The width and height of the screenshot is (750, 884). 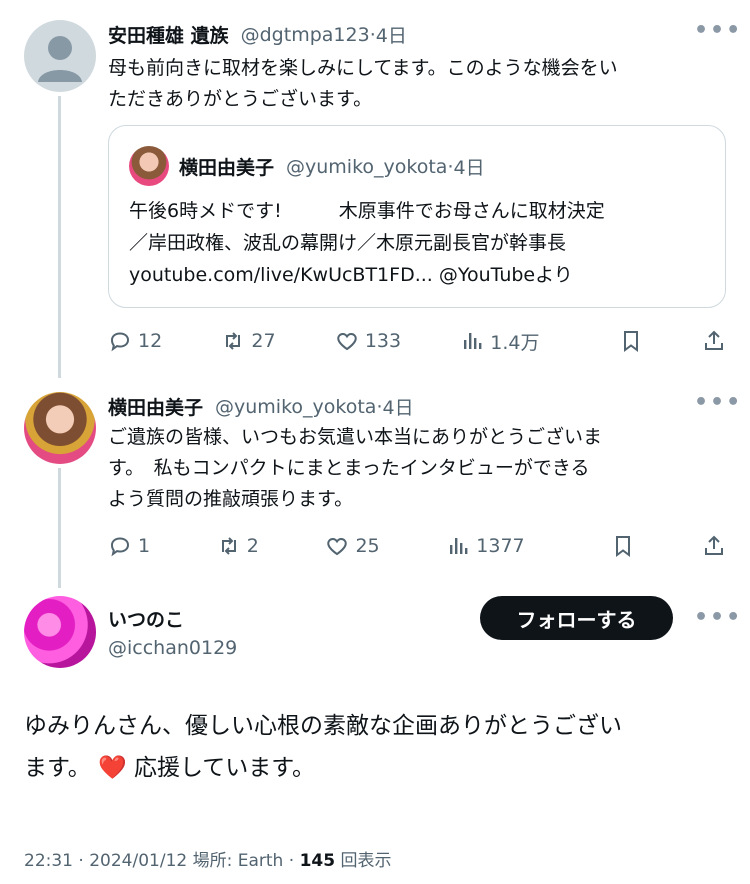 I want to click on main-text-line1: ゆみりんさん、優しい心根の素敵な企画ありがとうござい, so click(x=323, y=726).